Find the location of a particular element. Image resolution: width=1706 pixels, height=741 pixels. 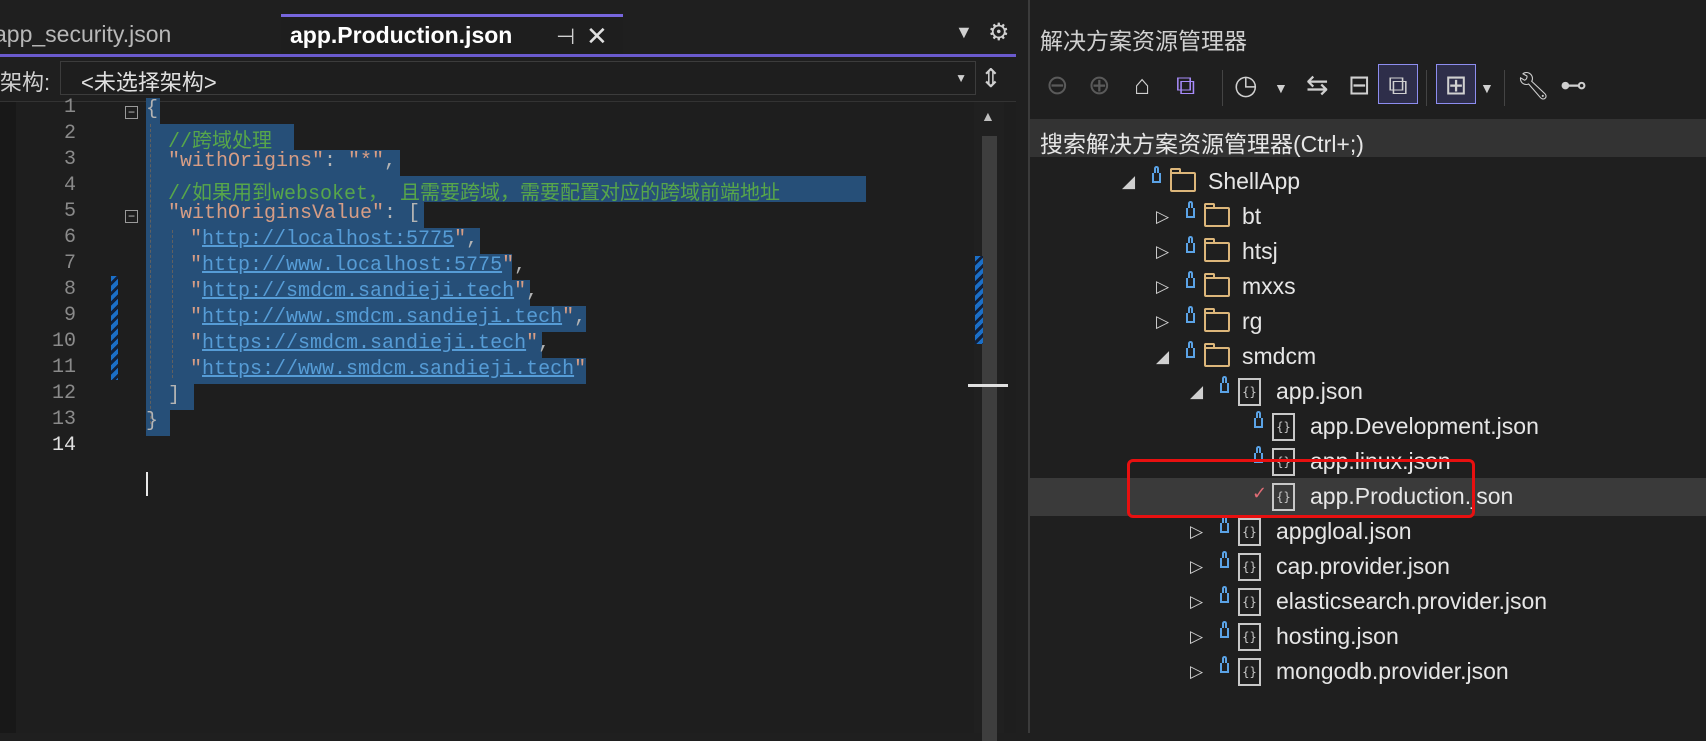

solution-explorer-search: 搜索解决方案资源管理器(Ctrl+;) is located at coordinates (1368, 138).